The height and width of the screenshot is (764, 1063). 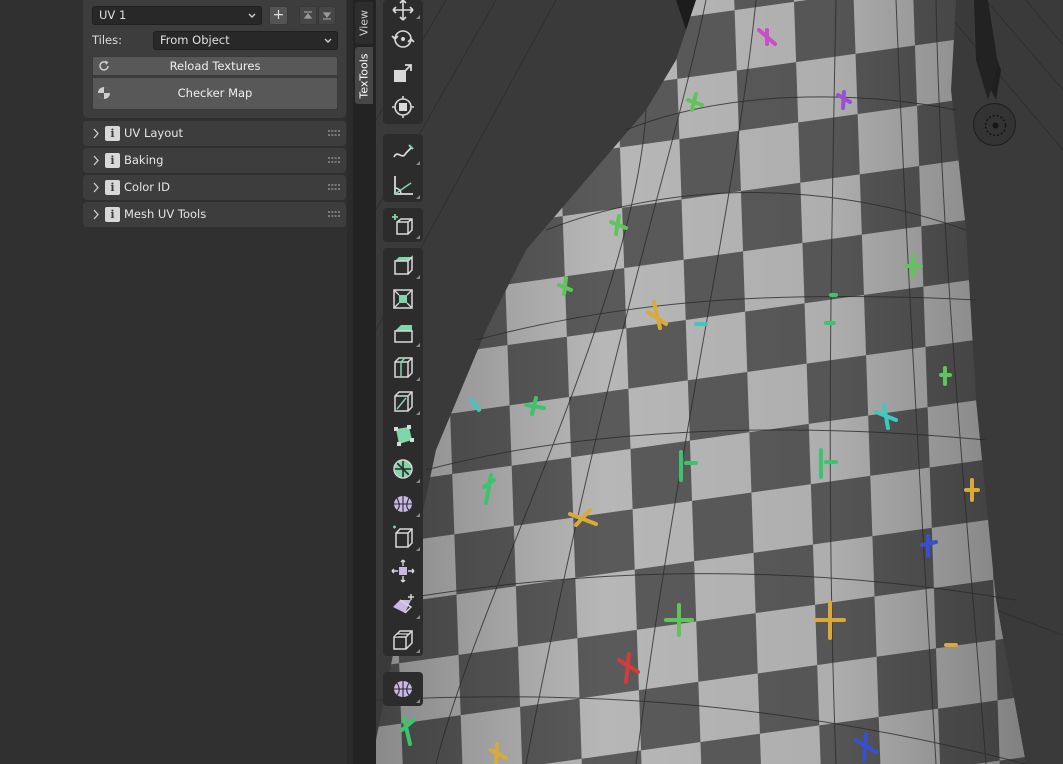 I want to click on tab-textools: TexTools, so click(x=364, y=75).